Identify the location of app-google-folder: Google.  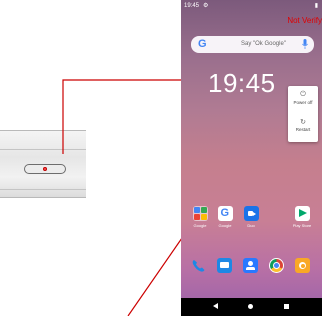
(200, 217).